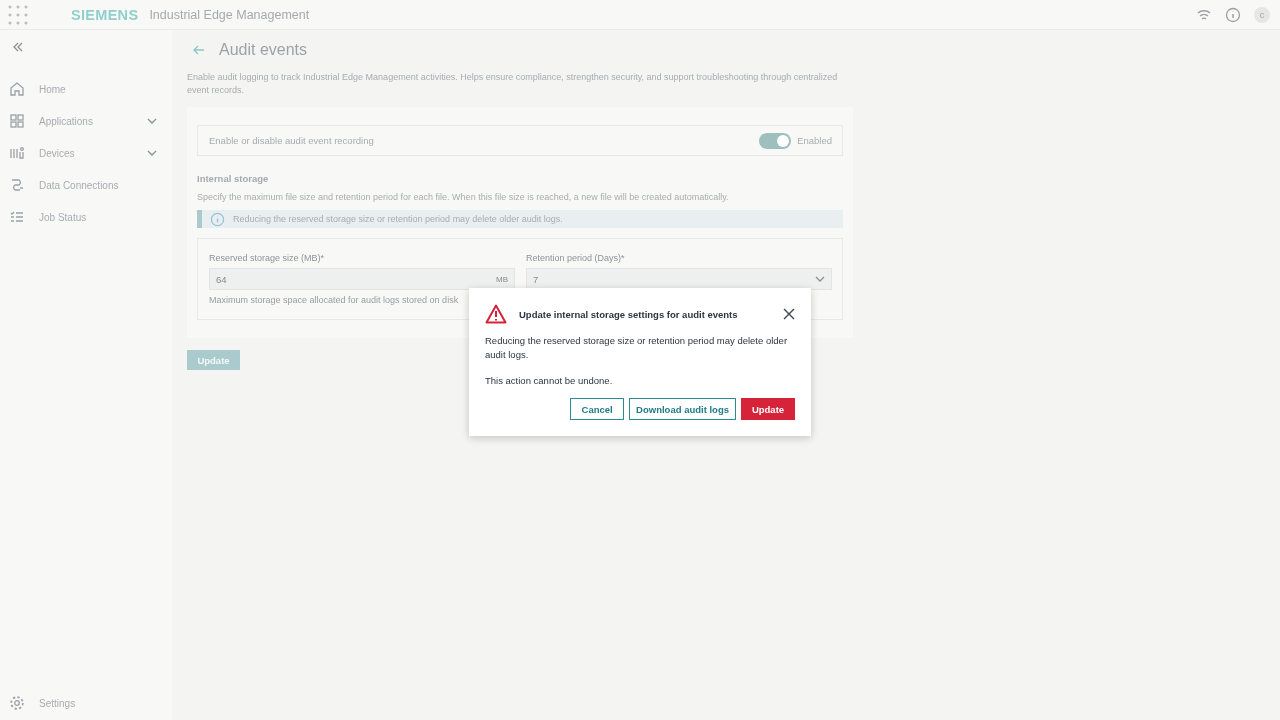 The width and height of the screenshot is (1280, 720). What do you see at coordinates (814, 140) in the screenshot?
I see `toggle-state: Enabled` at bounding box center [814, 140].